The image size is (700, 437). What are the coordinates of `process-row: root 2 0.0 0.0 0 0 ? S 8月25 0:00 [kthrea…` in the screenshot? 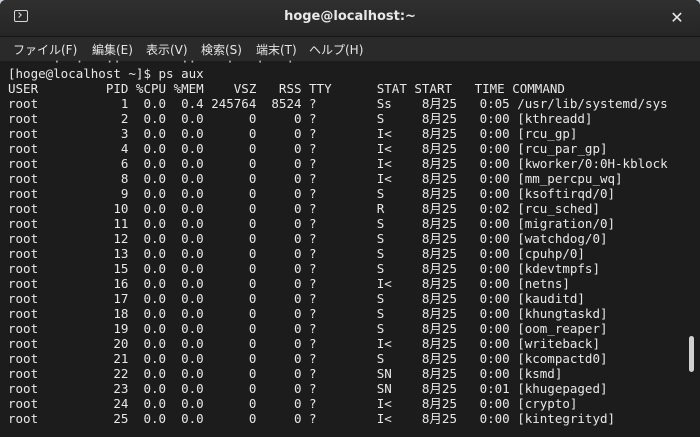 It's located at (300, 118).